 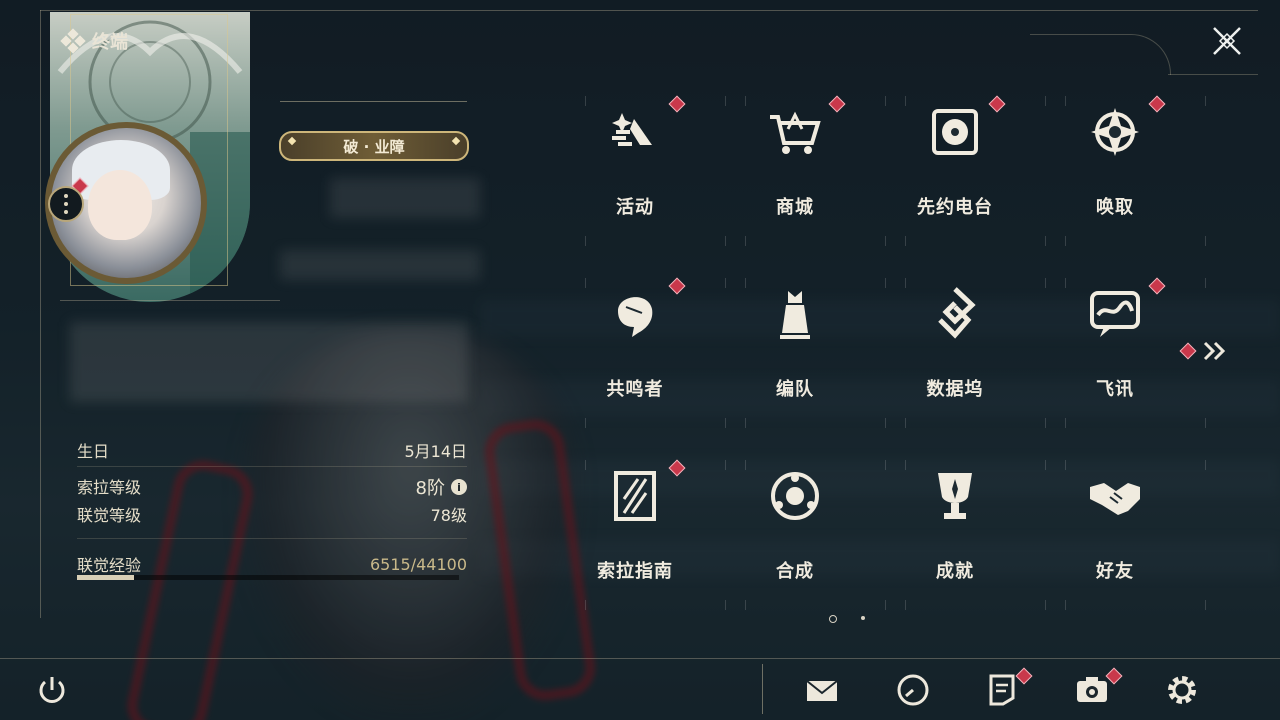 I want to click on menu-item-cart: 商城, so click(x=795, y=167).